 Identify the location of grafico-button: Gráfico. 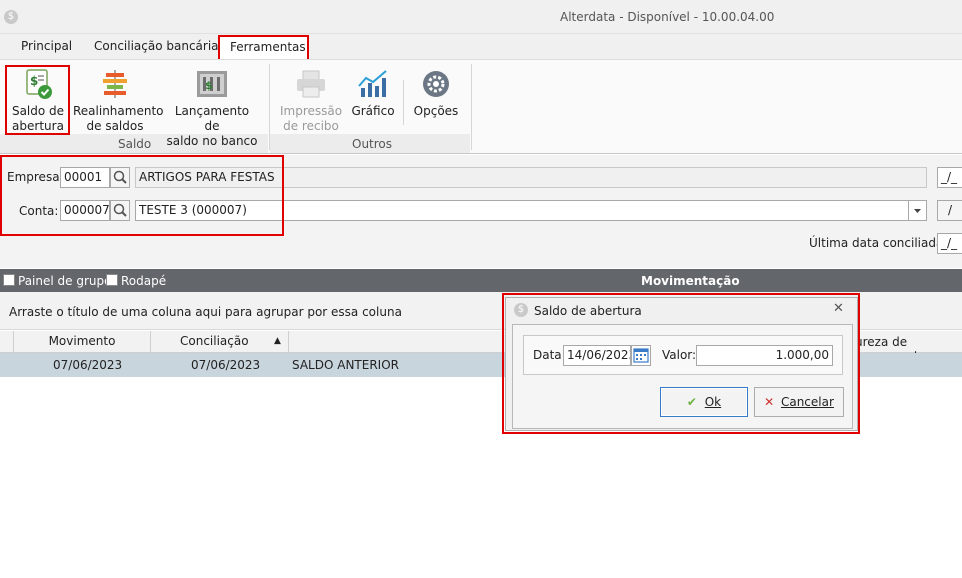
(373, 91).